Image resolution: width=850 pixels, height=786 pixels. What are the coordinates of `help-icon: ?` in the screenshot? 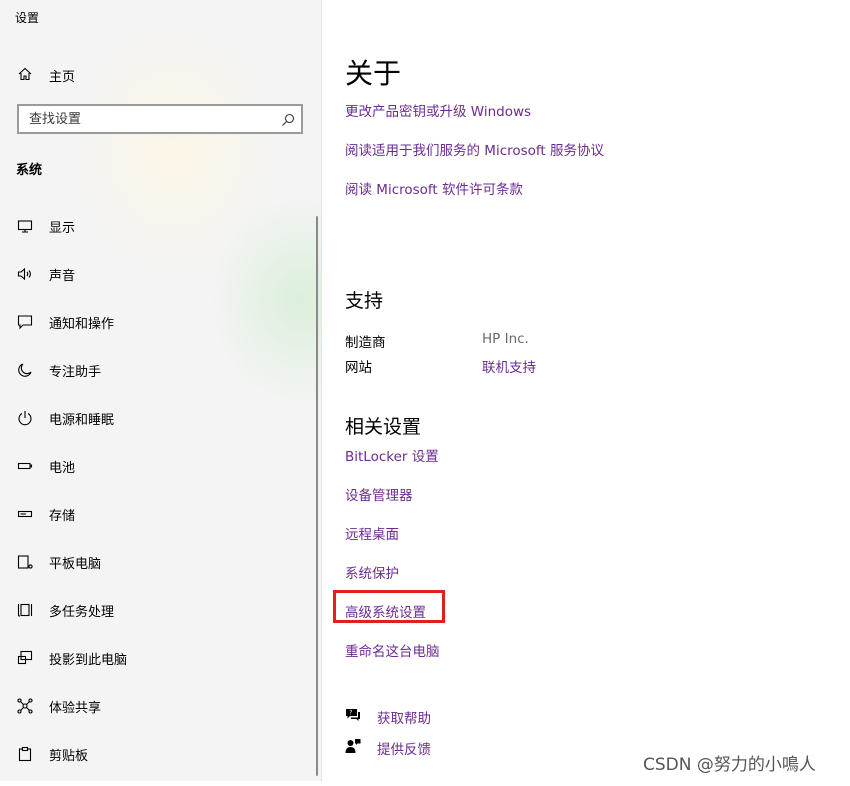 It's located at (353, 715).